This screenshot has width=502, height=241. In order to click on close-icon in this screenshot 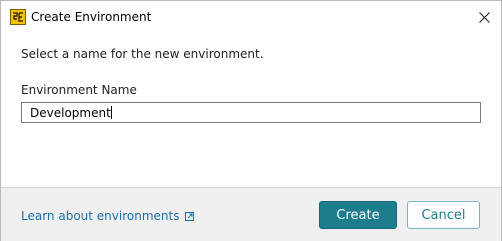, I will do `click(484, 17)`.